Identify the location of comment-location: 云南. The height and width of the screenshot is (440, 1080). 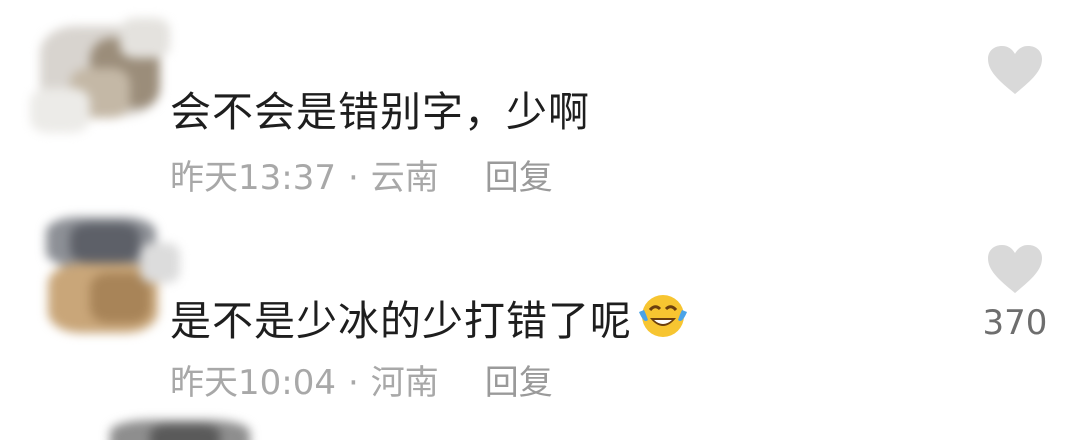
(404, 178).